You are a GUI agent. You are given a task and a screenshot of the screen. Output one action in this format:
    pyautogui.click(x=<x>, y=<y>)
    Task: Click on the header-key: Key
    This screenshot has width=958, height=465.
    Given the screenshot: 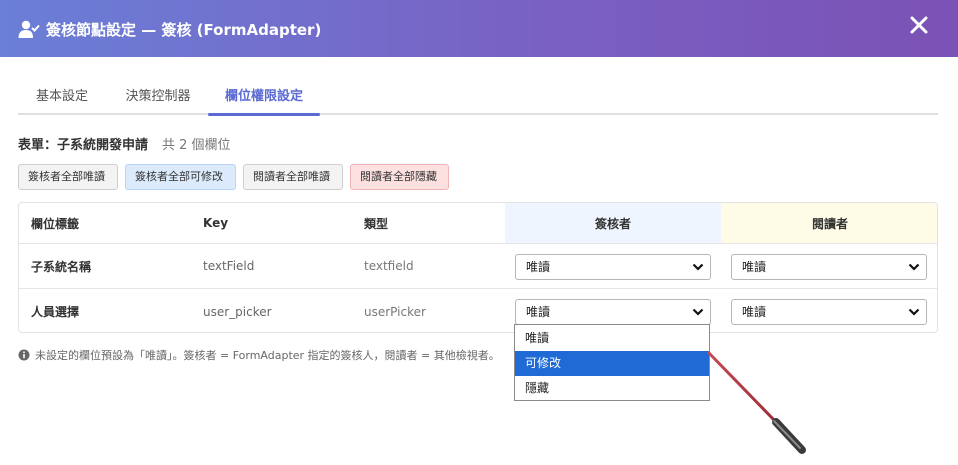 What is the action you would take?
    pyautogui.click(x=216, y=223)
    